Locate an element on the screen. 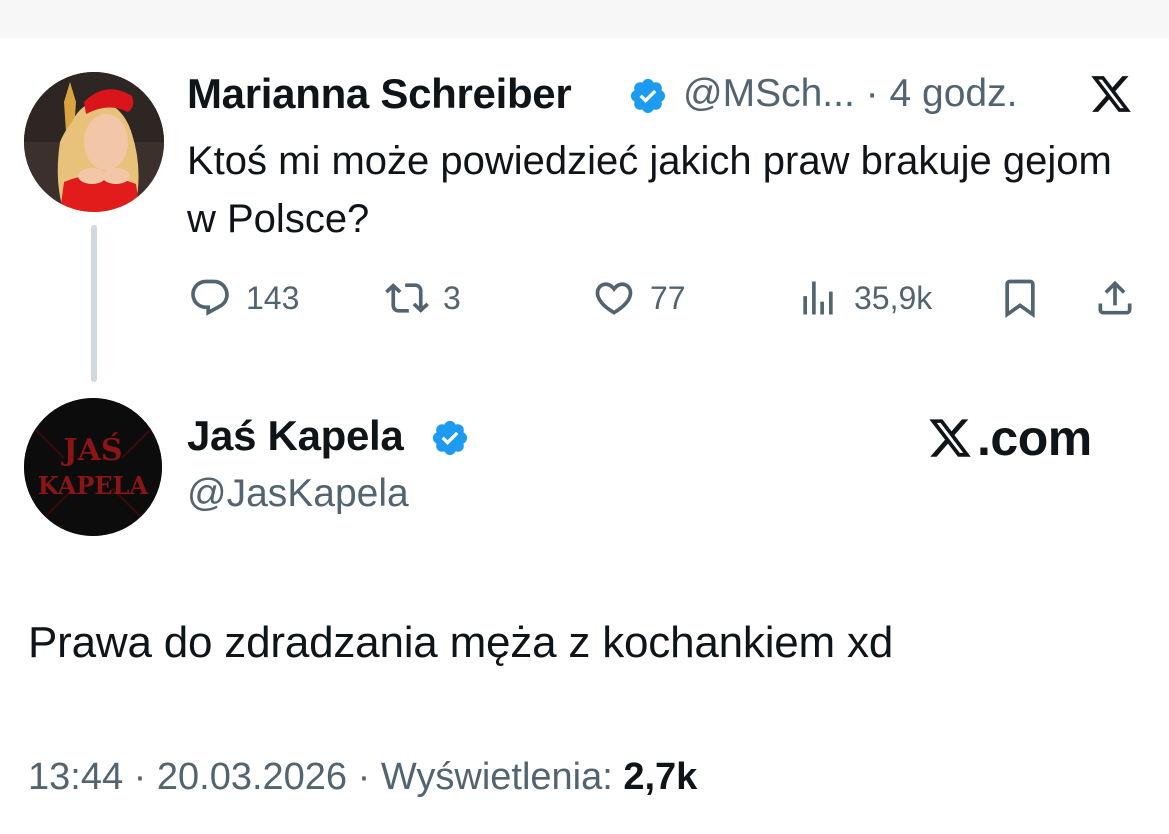 This screenshot has height=834, width=1169. reply-author-name: Jaś Kapela is located at coordinates (295, 436).